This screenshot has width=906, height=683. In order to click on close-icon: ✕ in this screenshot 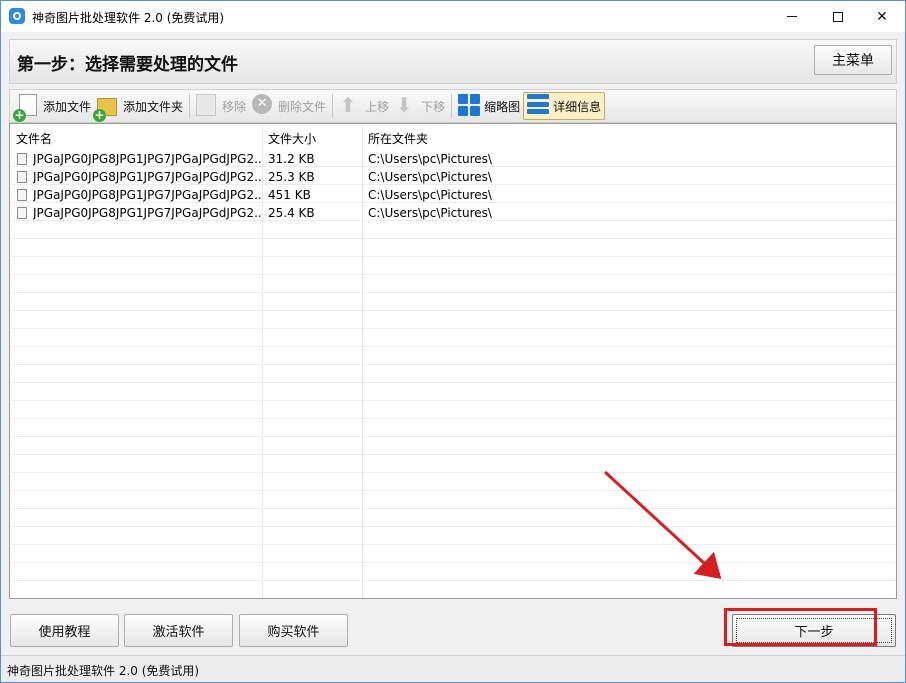, I will do `click(882, 16)`.